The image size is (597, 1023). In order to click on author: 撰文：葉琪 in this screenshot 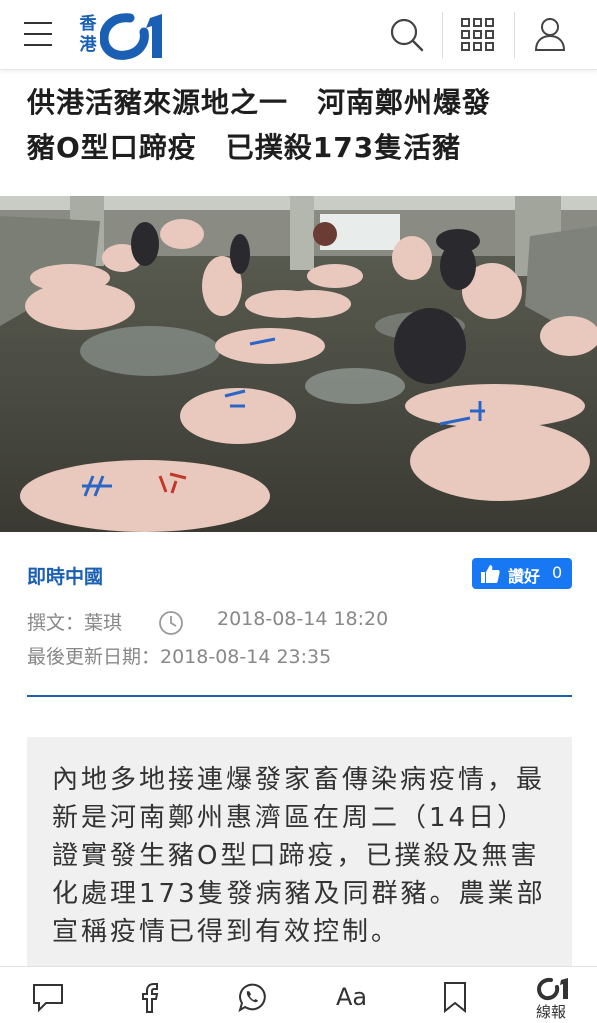, I will do `click(75, 623)`.